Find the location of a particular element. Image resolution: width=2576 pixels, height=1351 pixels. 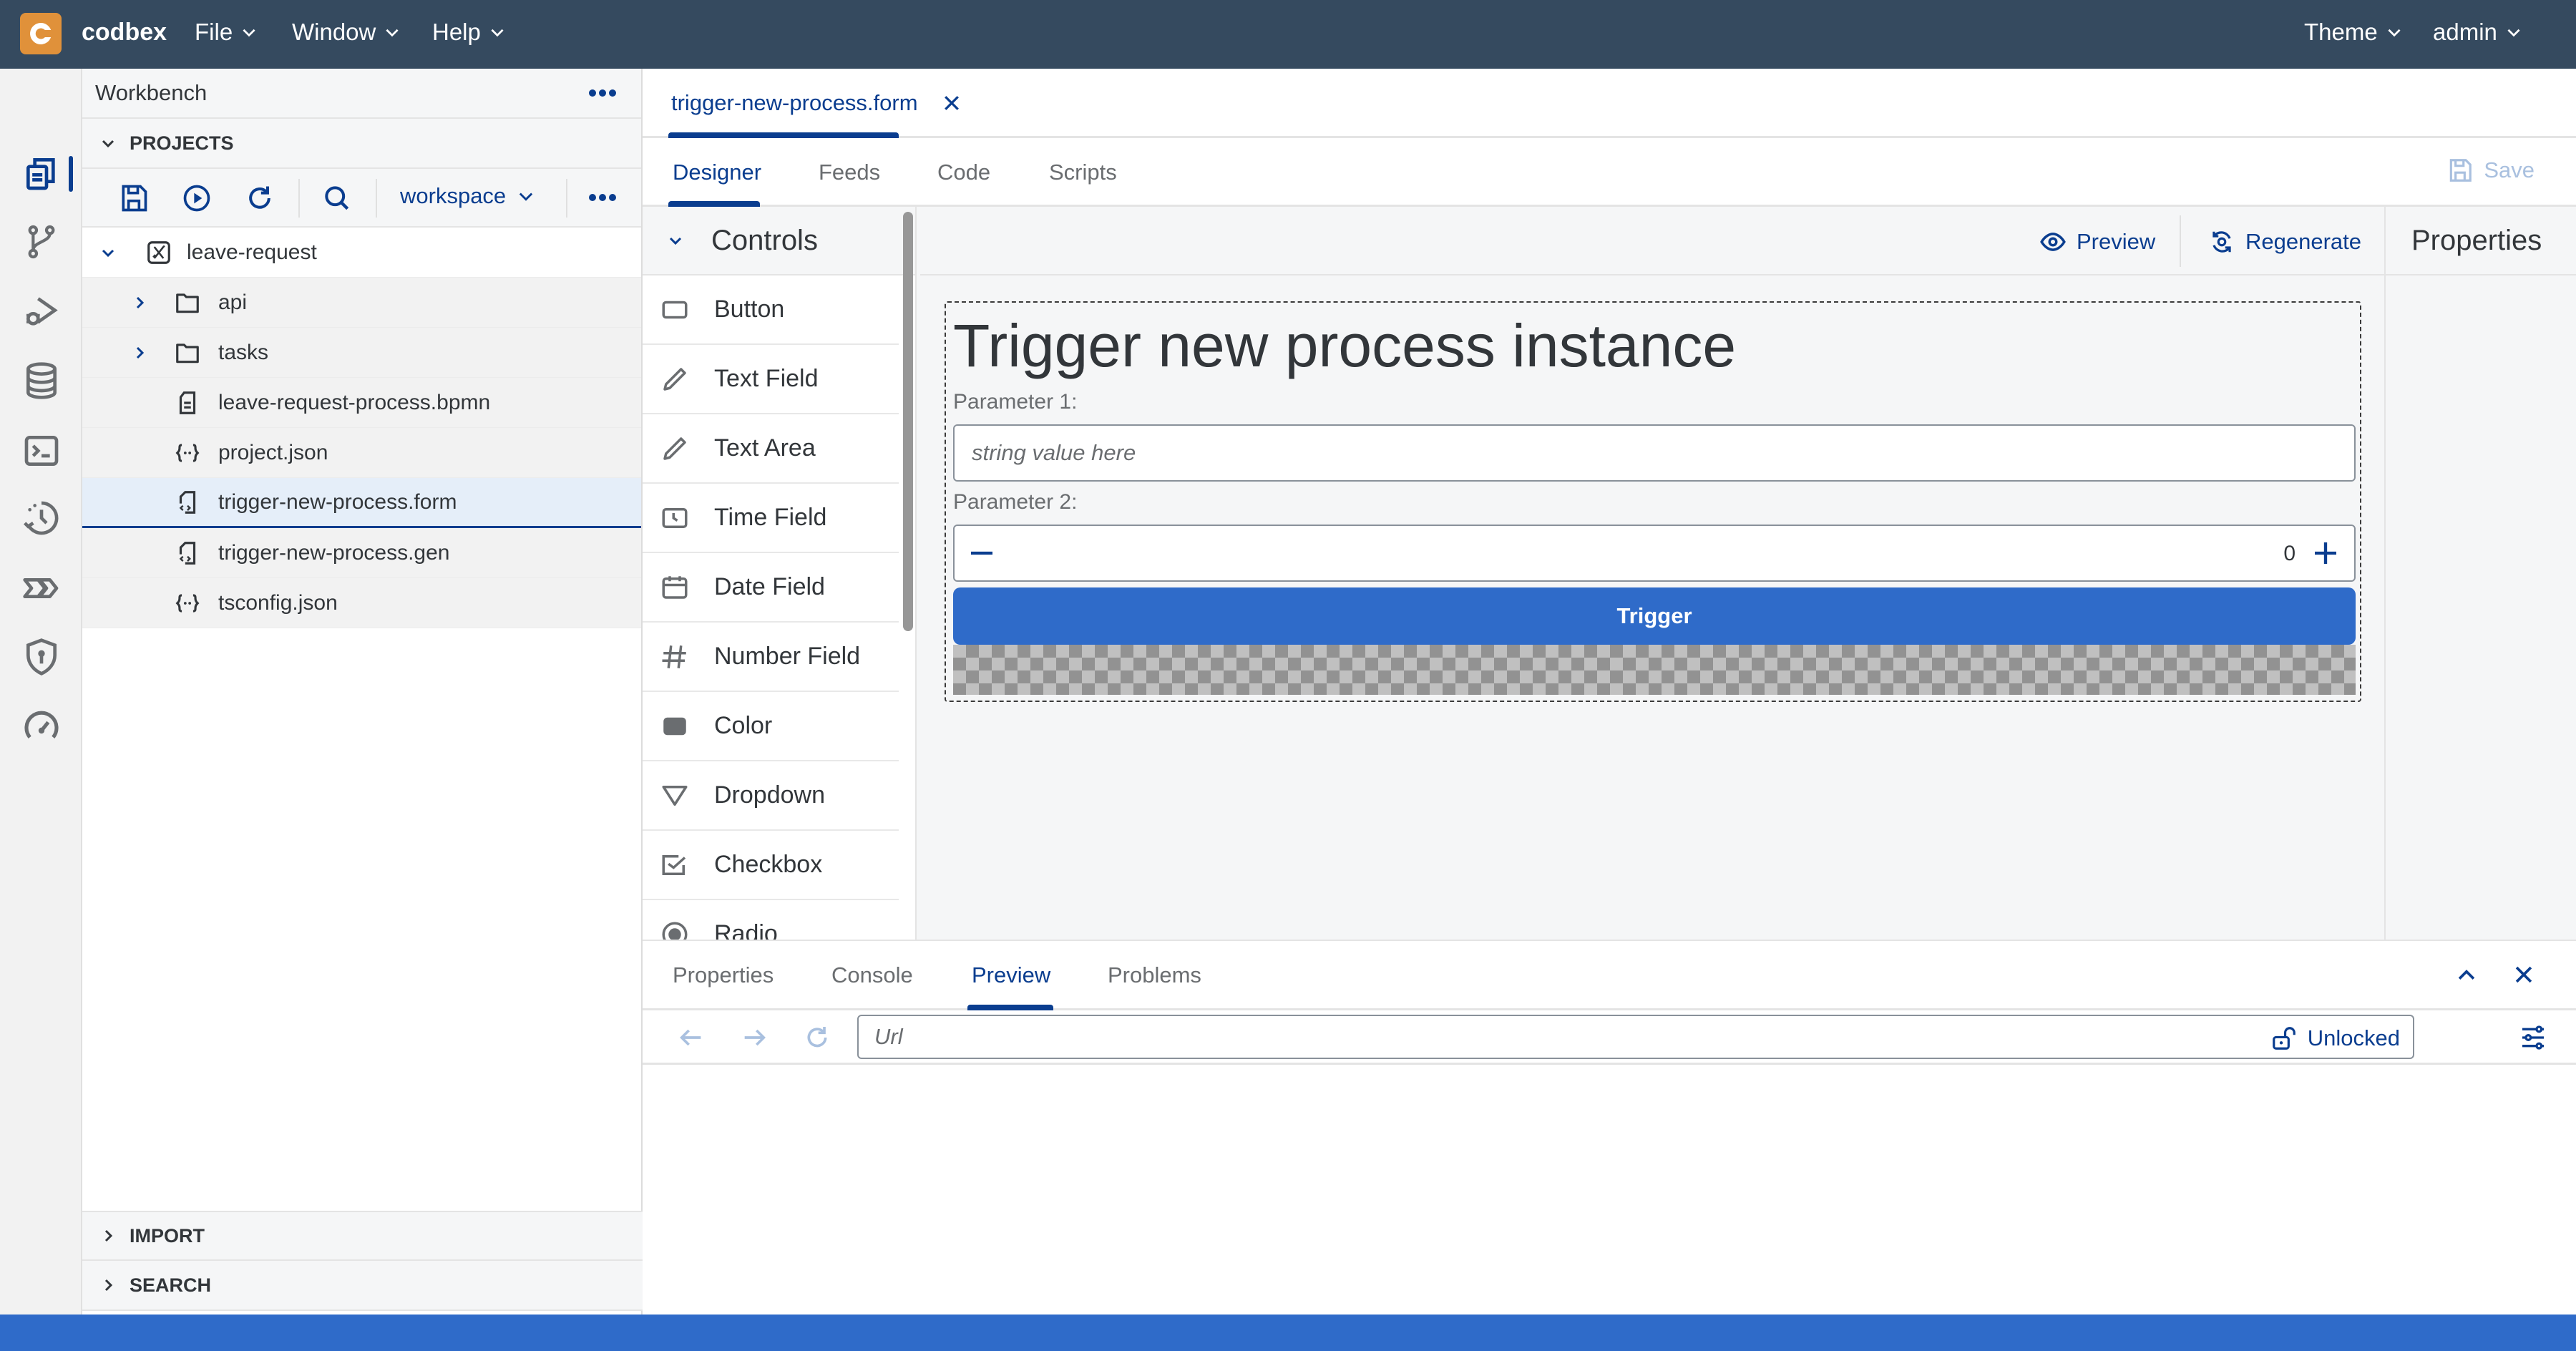

tree-item-file: project.json is located at coordinates (361, 453).